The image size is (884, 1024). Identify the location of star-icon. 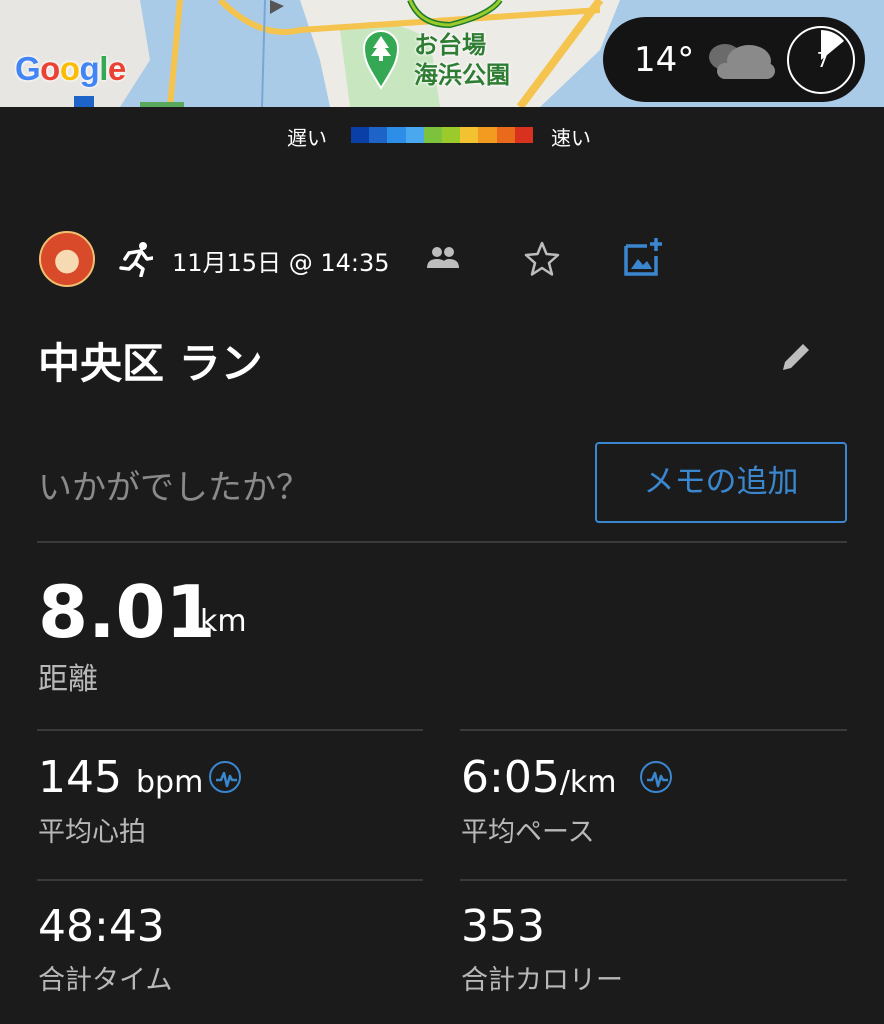
(542, 259).